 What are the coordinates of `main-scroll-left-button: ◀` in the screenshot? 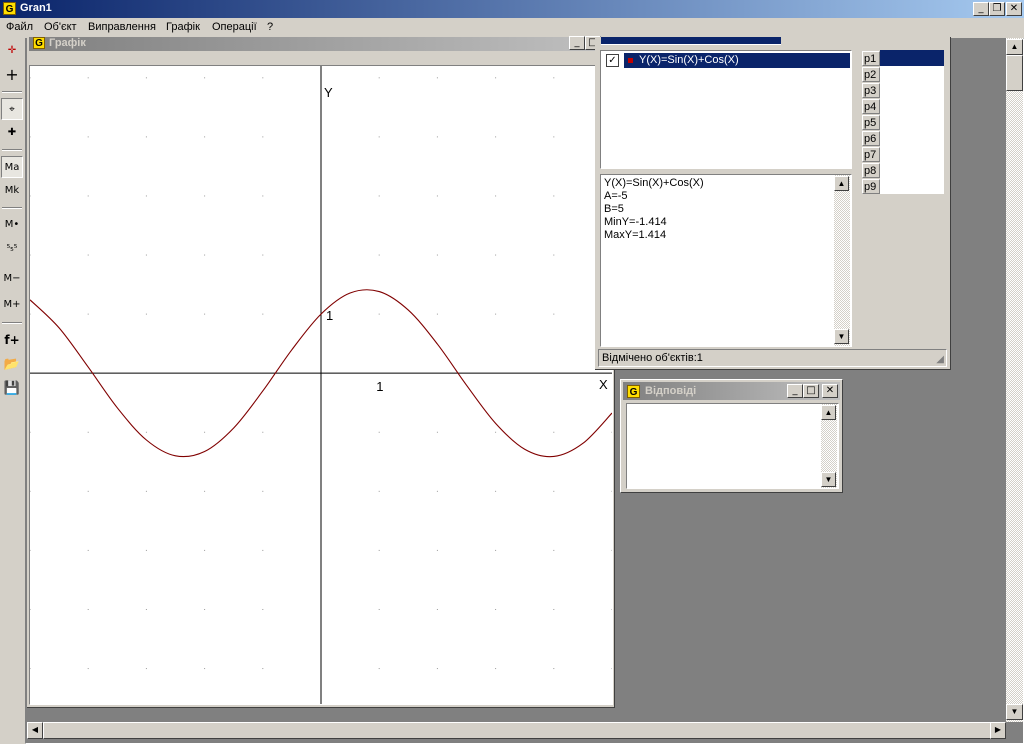 It's located at (35, 730).